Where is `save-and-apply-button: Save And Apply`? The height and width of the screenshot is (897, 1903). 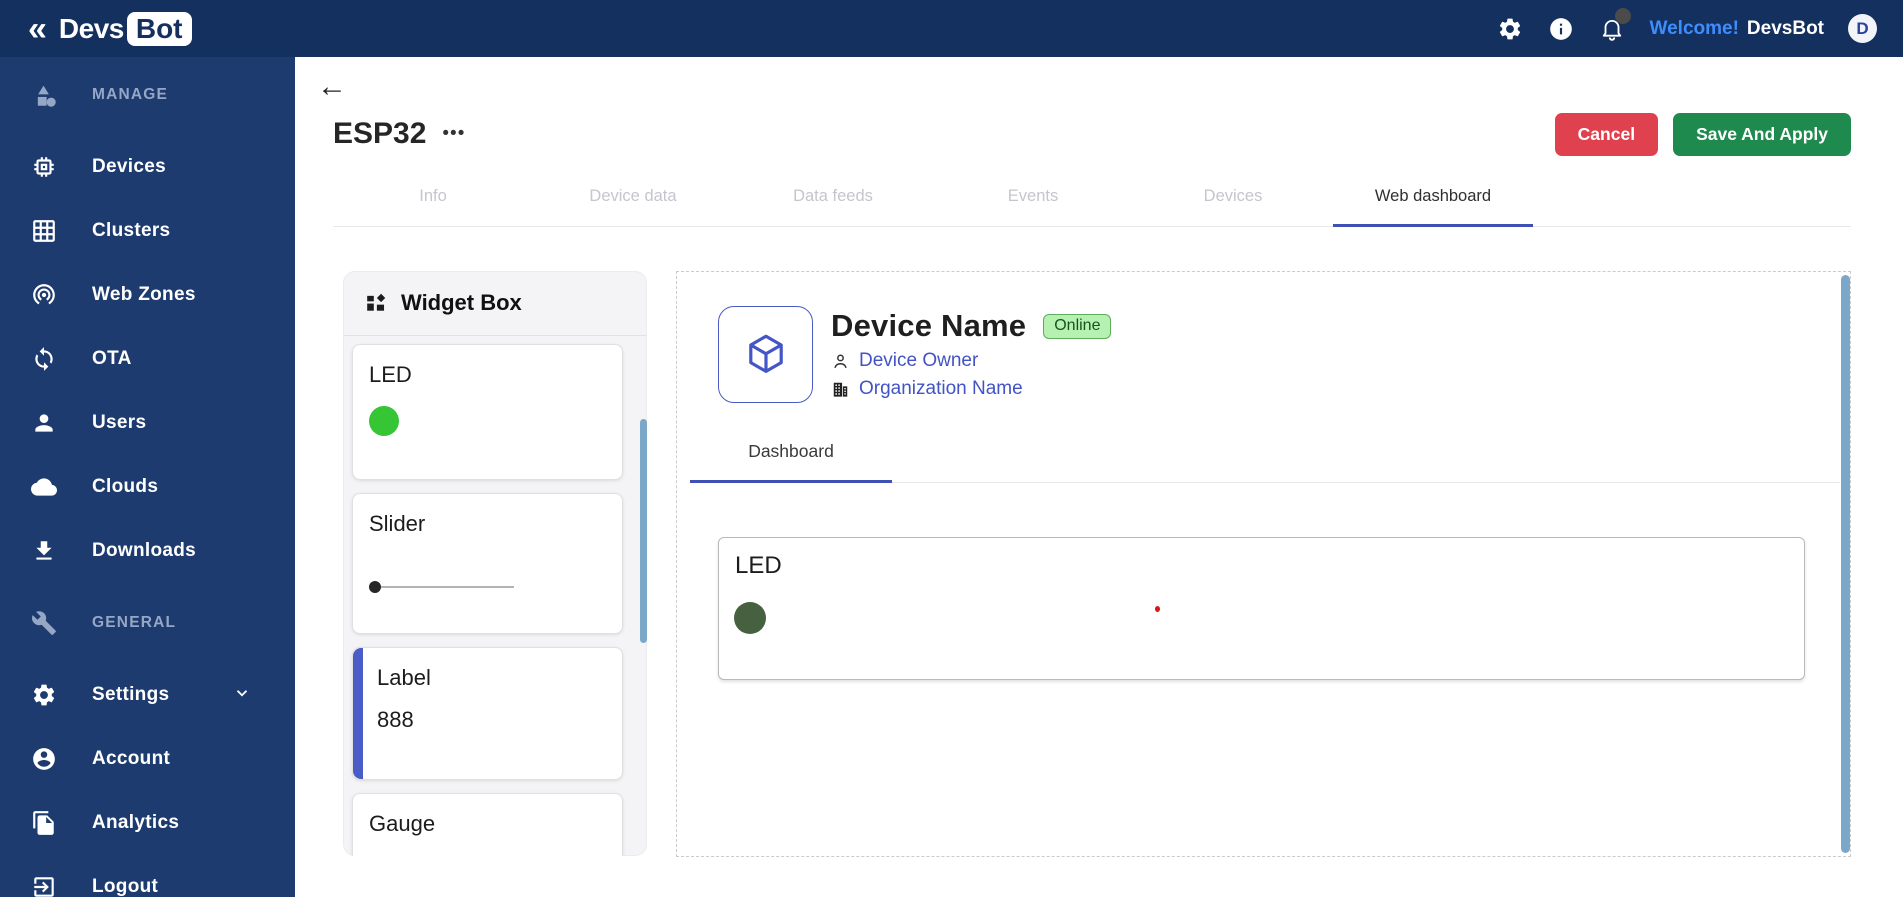 save-and-apply-button: Save And Apply is located at coordinates (1762, 134).